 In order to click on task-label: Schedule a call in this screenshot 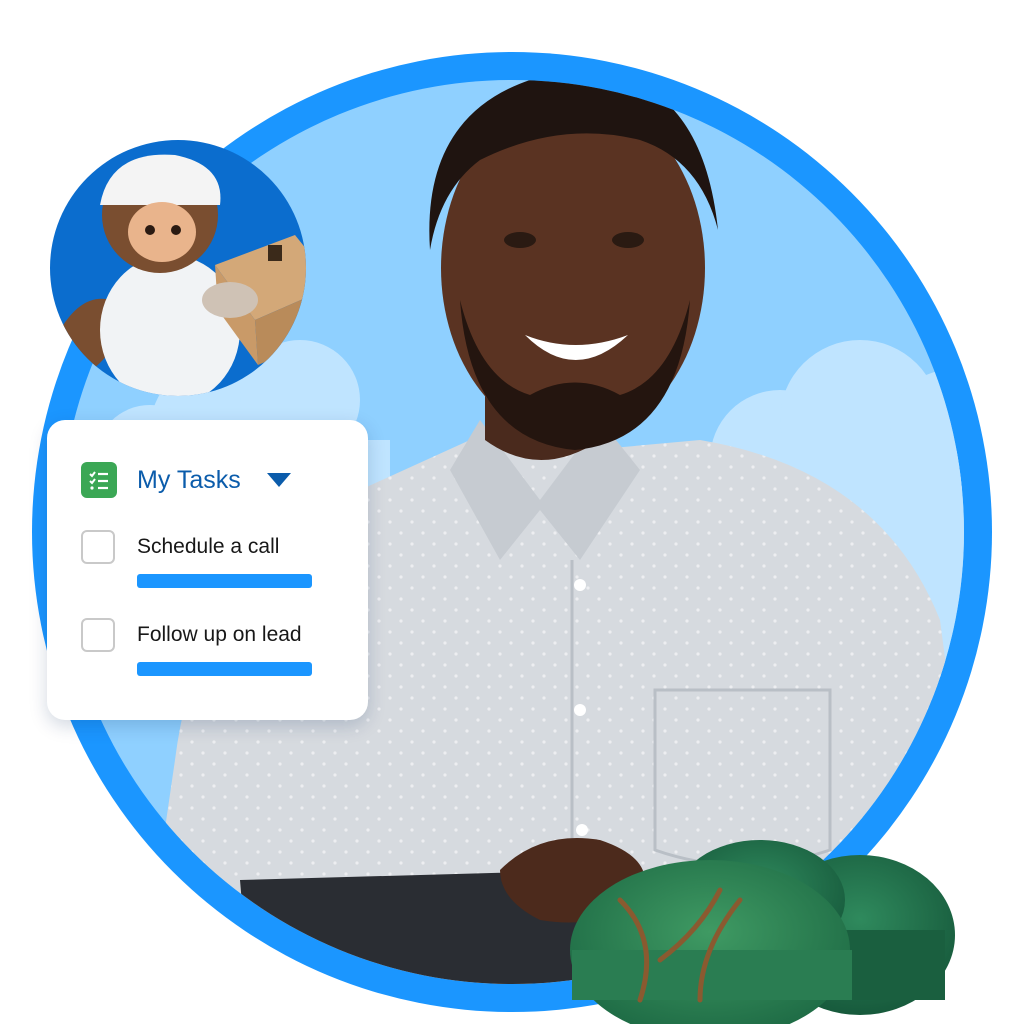, I will do `click(208, 546)`.